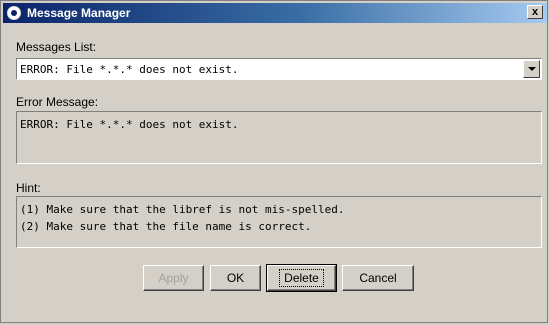 The height and width of the screenshot is (325, 550). Describe the element at coordinates (535, 12) in the screenshot. I see `close-button: x` at that location.